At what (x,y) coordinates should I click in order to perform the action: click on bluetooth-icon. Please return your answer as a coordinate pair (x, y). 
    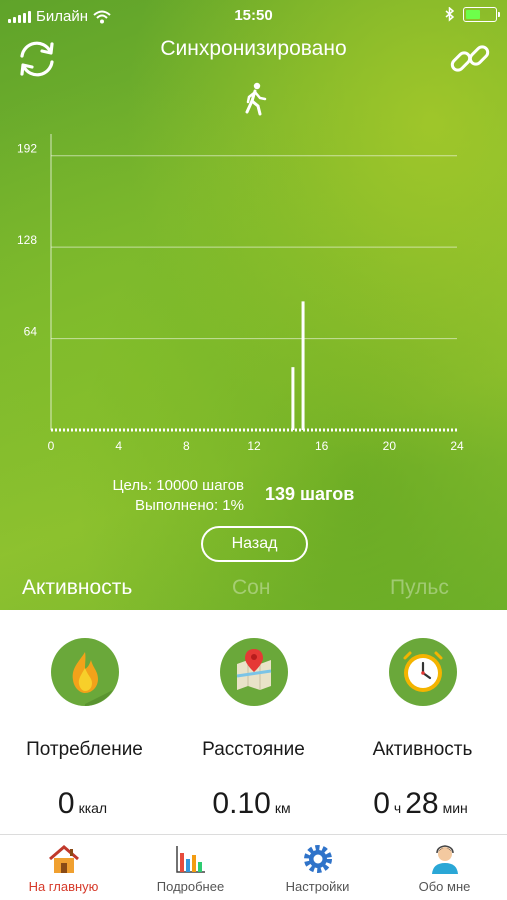
    Looking at the image, I should click on (450, 14).